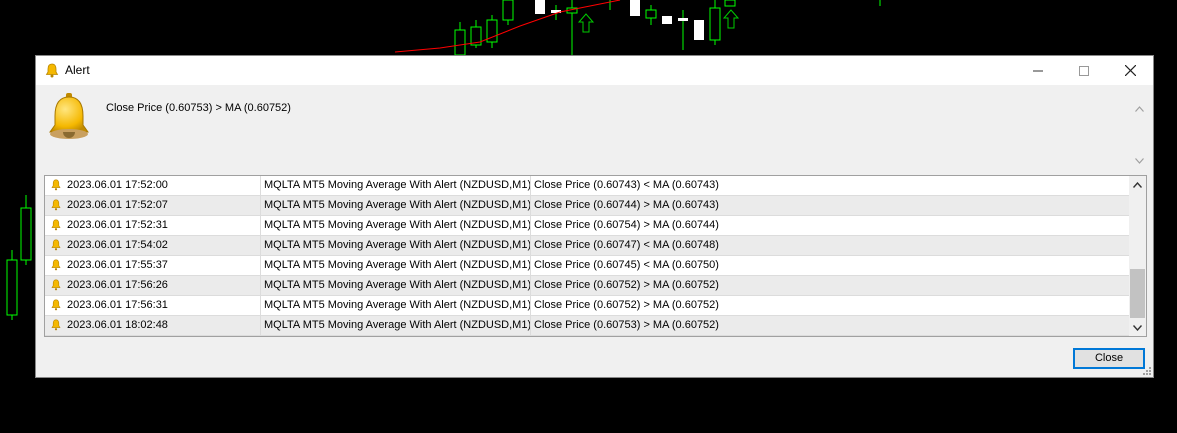  I want to click on time-cell: 2023.06.01 17:56:26, so click(153, 285).